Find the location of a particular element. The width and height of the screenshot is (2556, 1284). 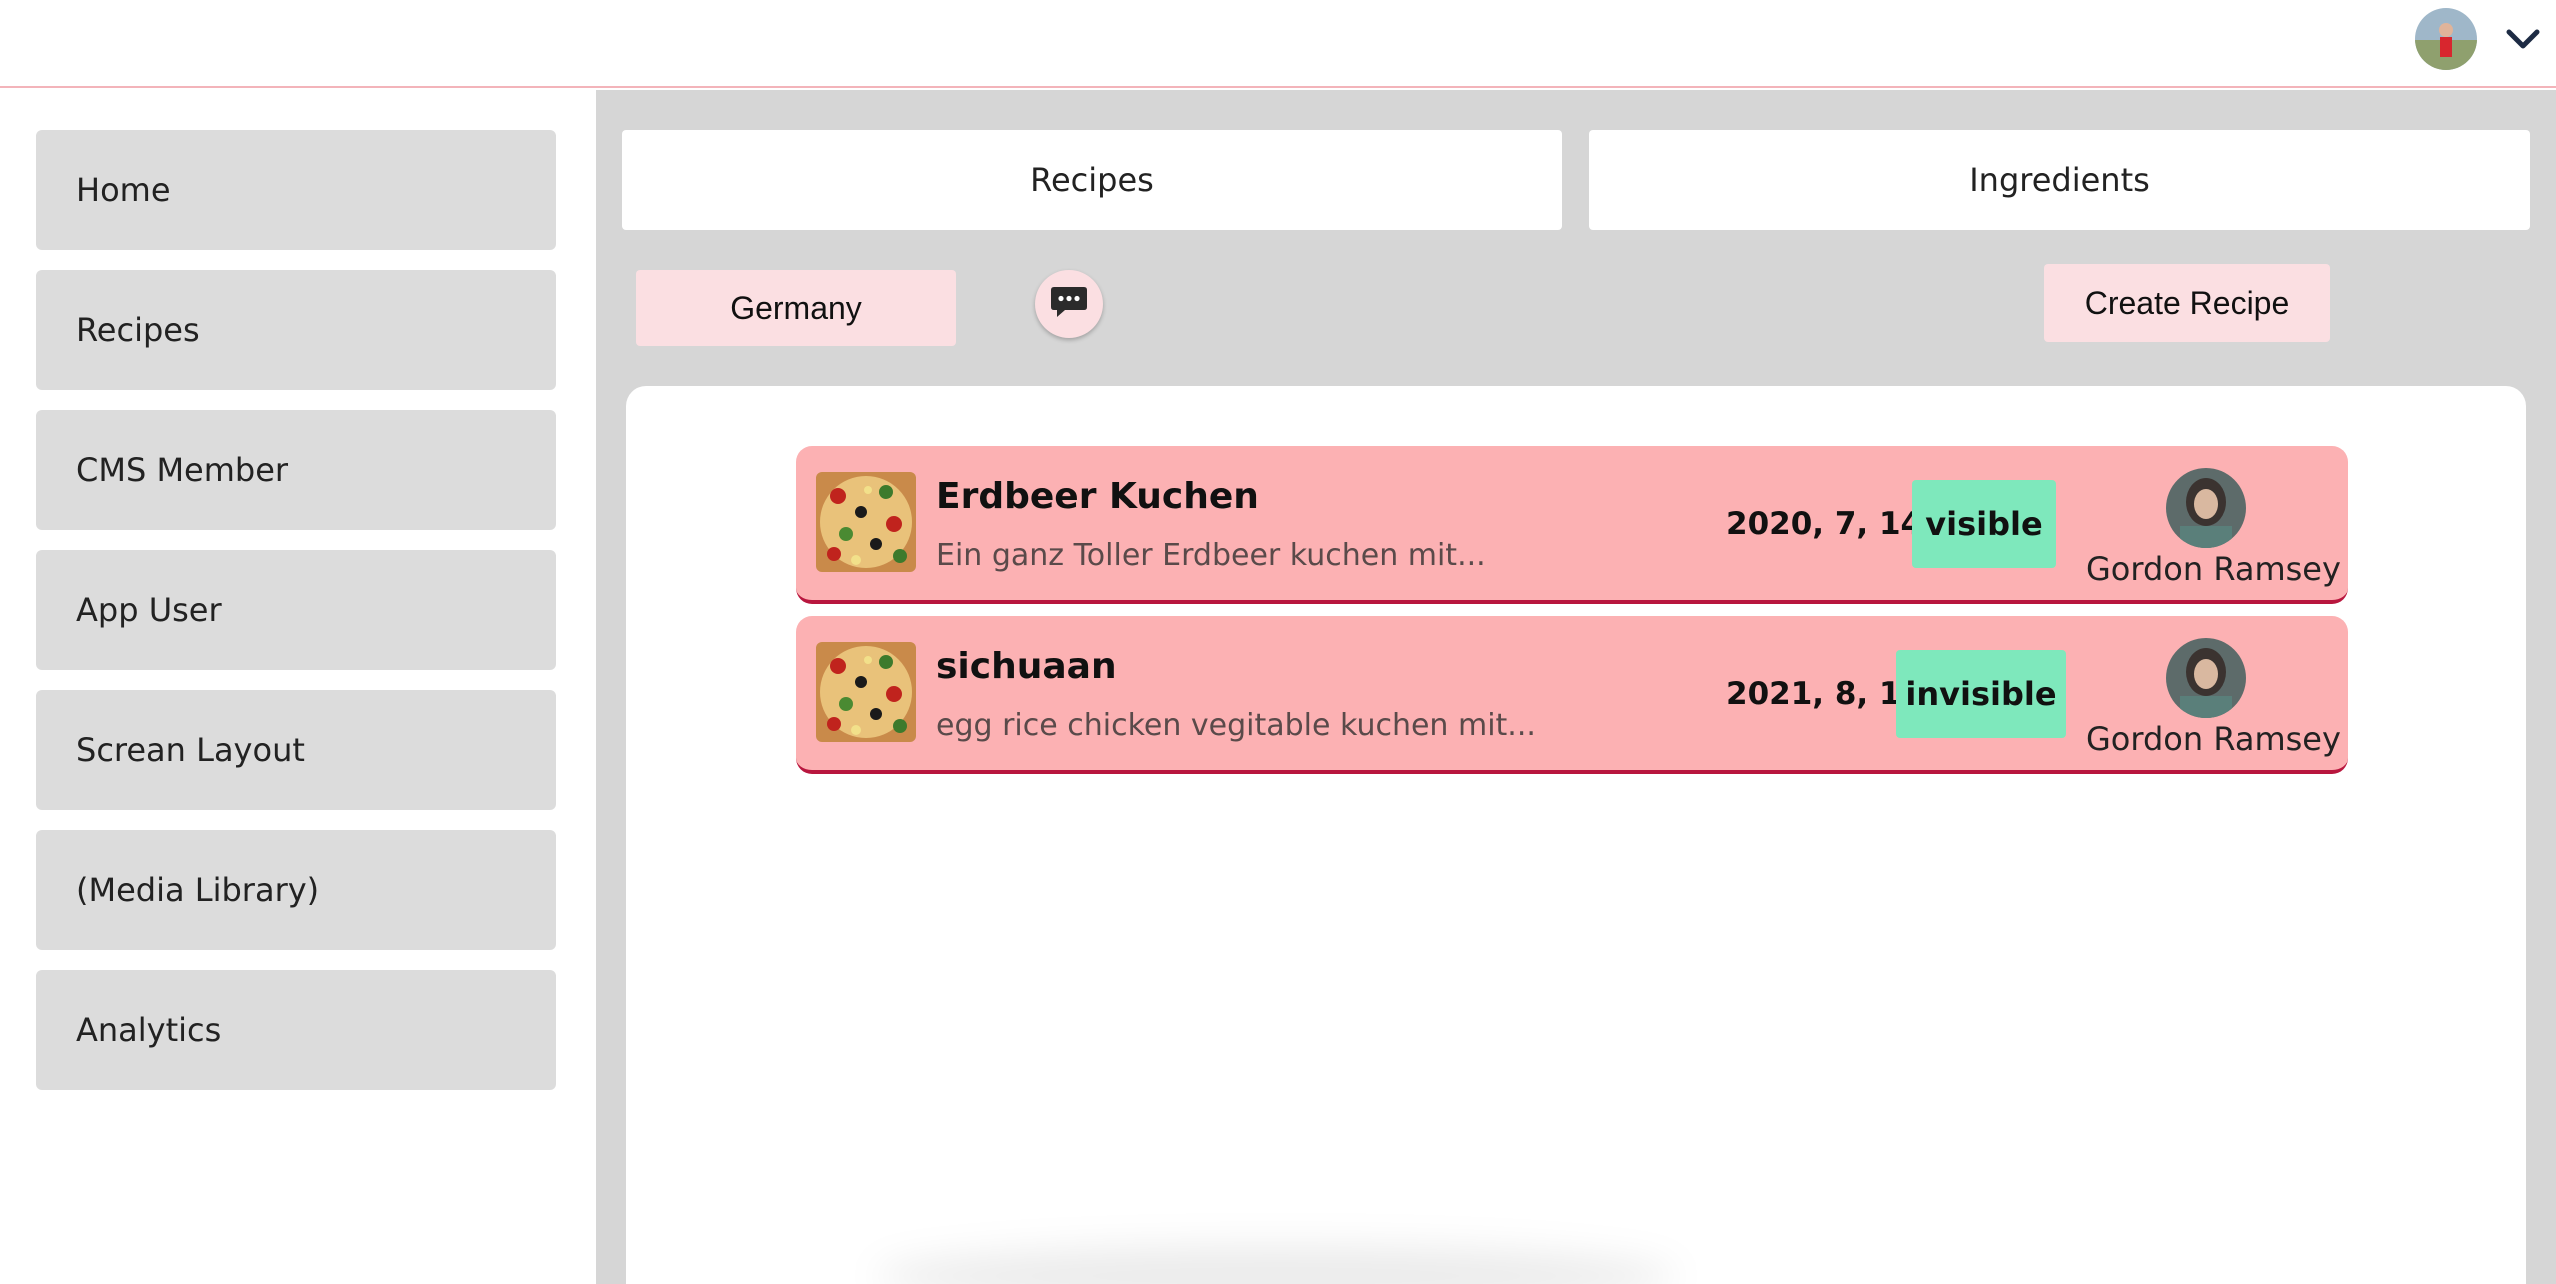

tab-label: Recipes is located at coordinates (1092, 180).